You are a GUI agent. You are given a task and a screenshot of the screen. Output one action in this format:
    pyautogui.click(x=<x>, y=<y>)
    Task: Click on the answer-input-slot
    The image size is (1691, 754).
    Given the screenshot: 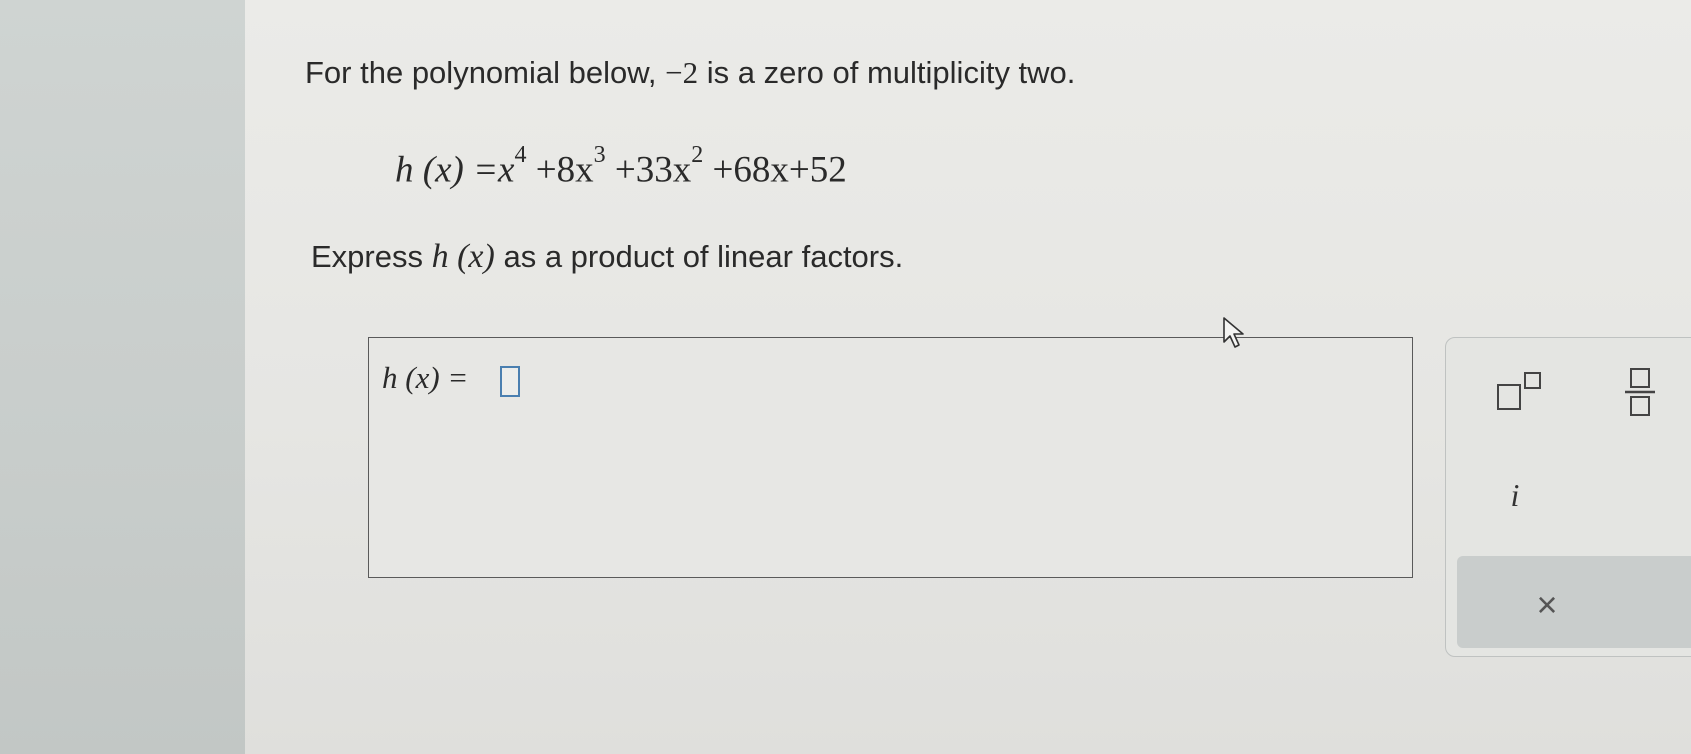 What is the action you would take?
    pyautogui.click(x=510, y=381)
    